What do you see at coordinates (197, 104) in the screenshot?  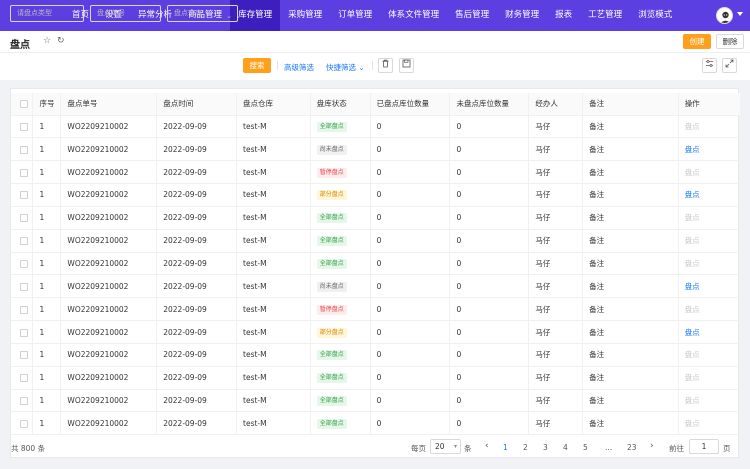 I see `column-header: 盘点时间` at bounding box center [197, 104].